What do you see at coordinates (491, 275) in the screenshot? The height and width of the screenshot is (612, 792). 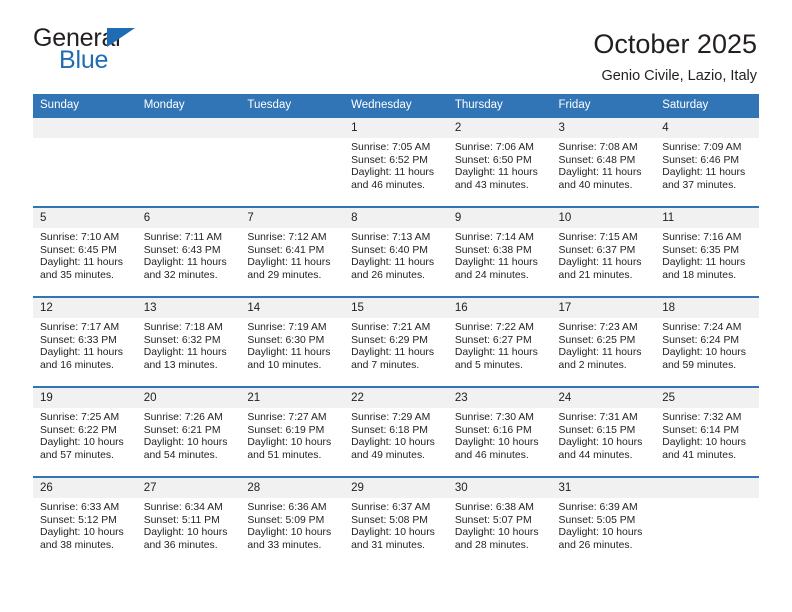 I see `daylight-text-line2: and 24 minutes.` at bounding box center [491, 275].